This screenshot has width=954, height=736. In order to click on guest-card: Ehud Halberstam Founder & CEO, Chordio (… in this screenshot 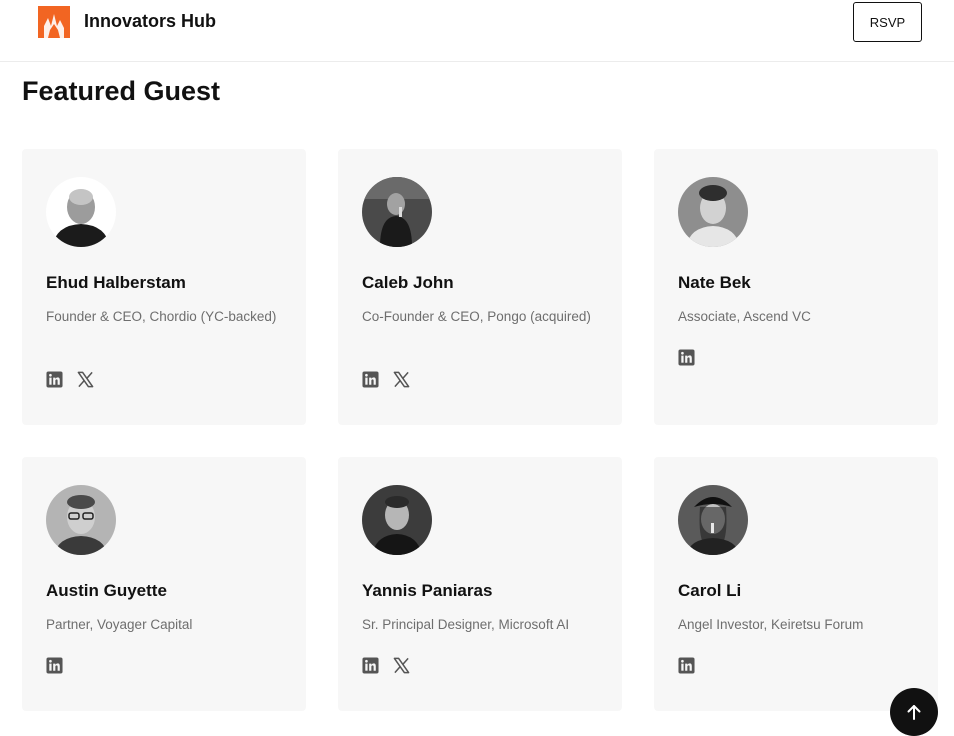, I will do `click(164, 287)`.